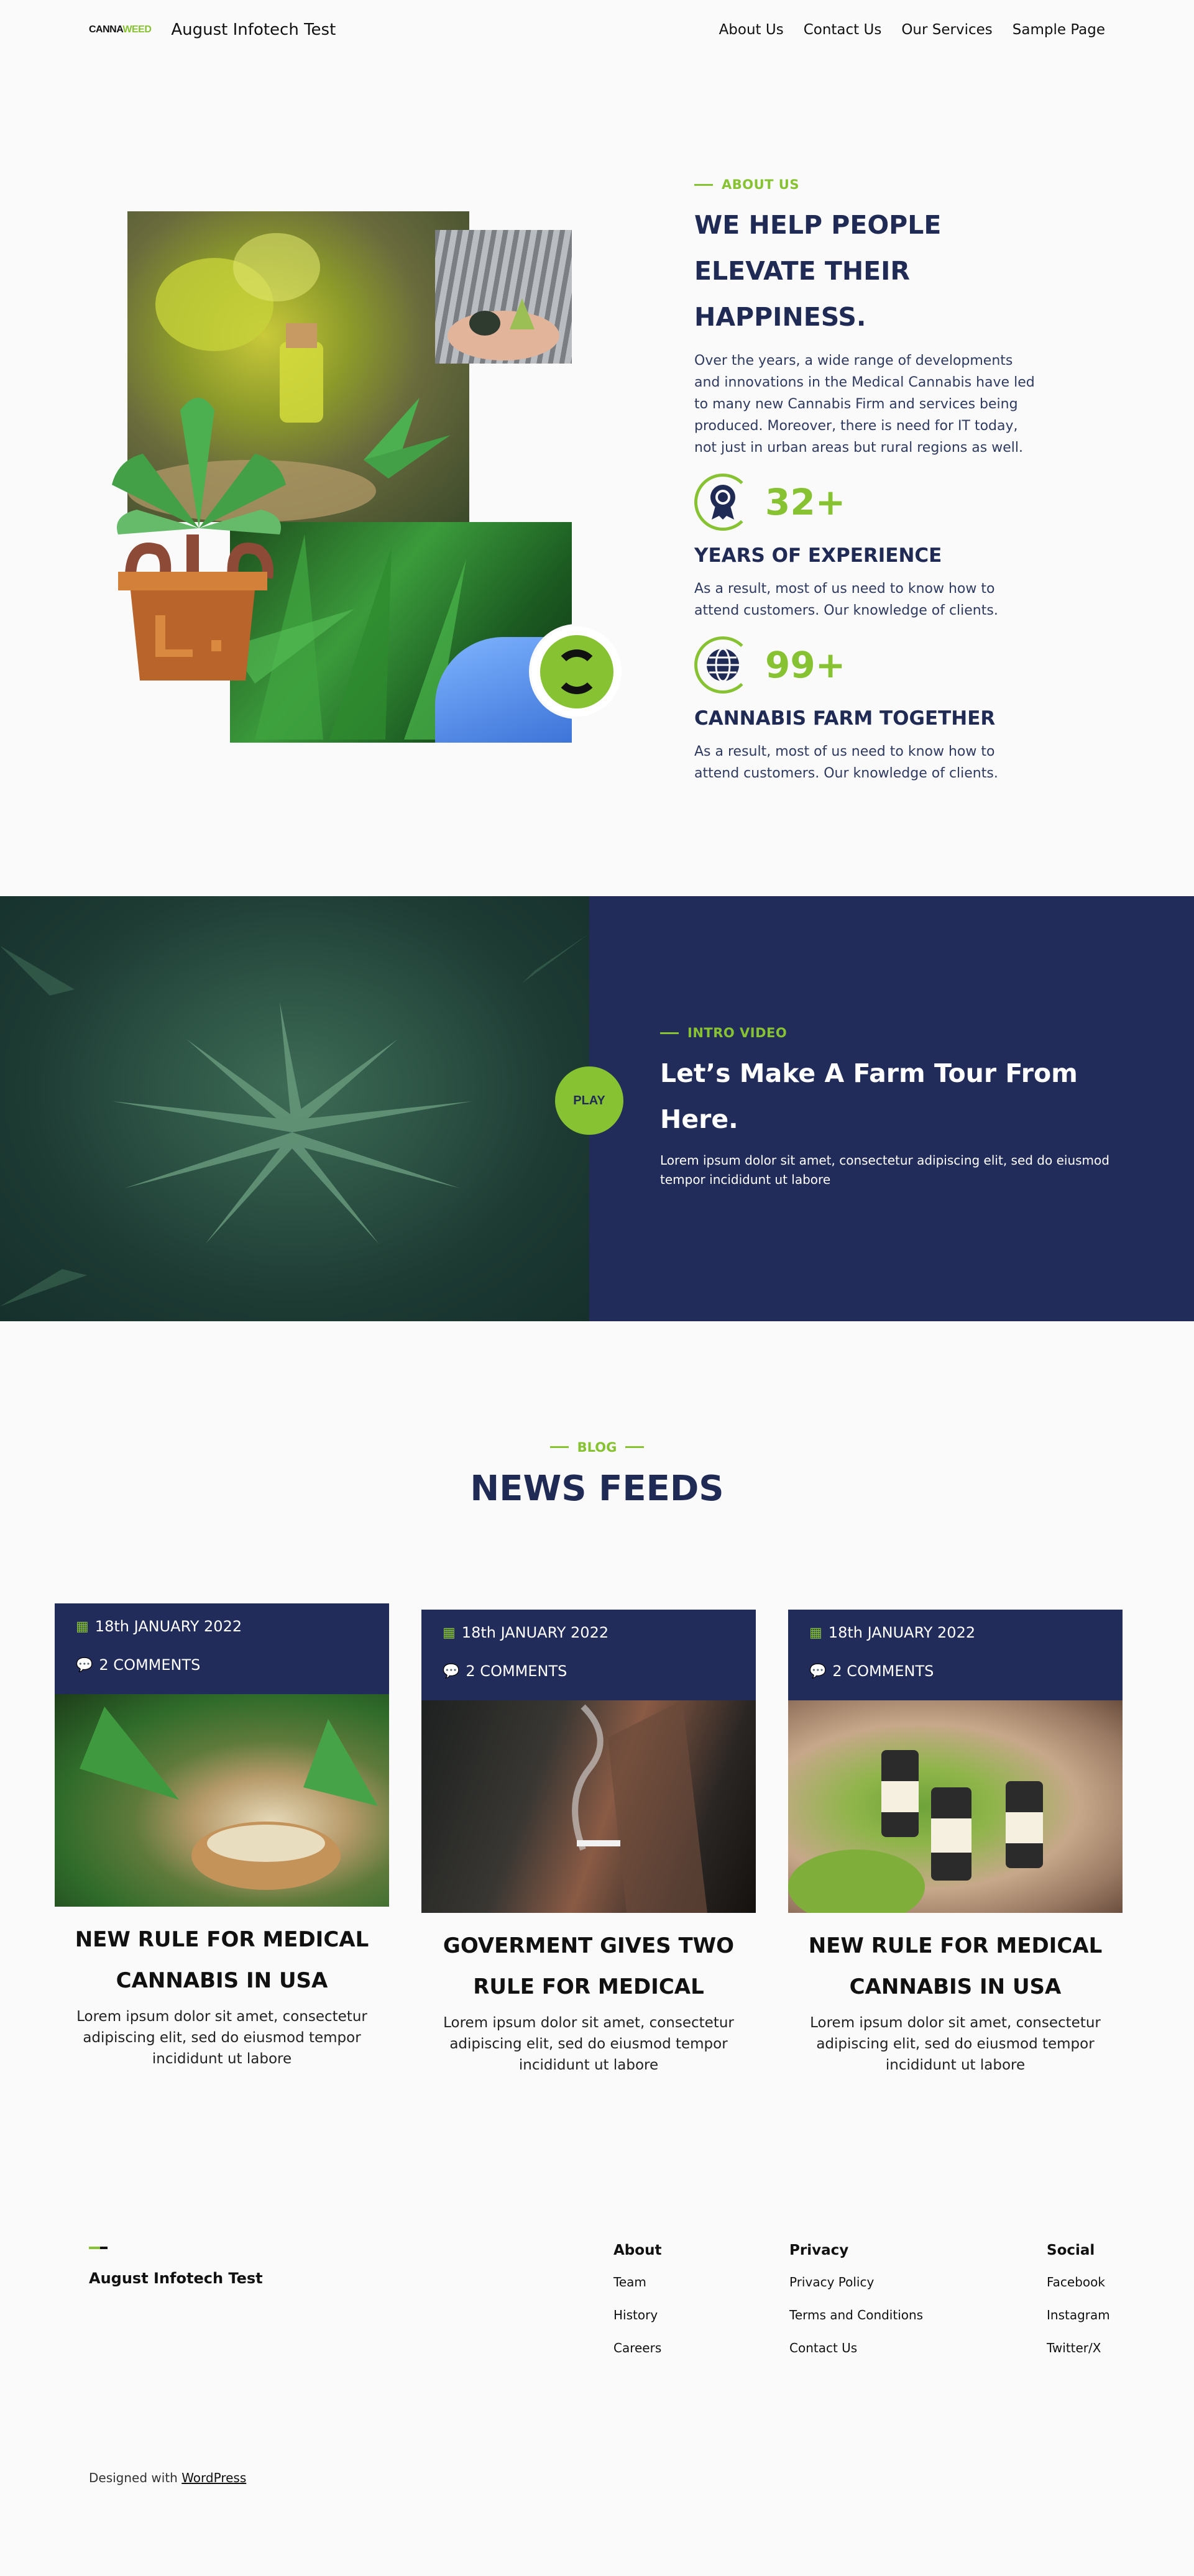 The width and height of the screenshot is (1194, 2576). Describe the element at coordinates (1071, 2250) in the screenshot. I see `footer-heading: Social` at that location.